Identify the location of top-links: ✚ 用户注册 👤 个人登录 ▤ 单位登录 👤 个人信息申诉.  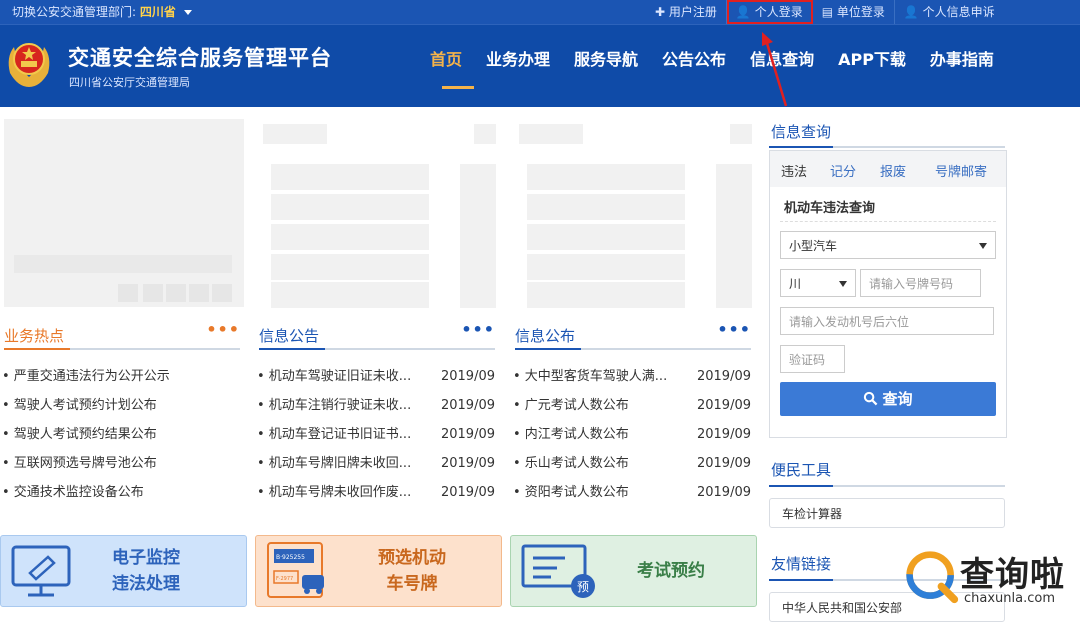
(825, 12).